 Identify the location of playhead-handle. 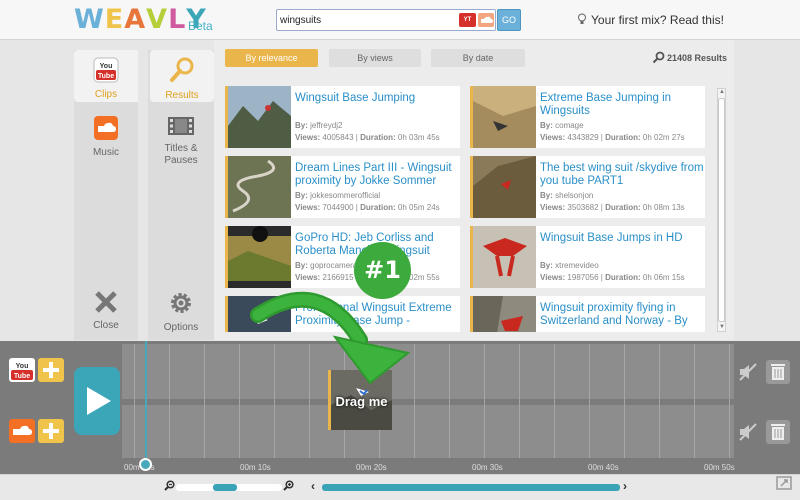
(145, 464).